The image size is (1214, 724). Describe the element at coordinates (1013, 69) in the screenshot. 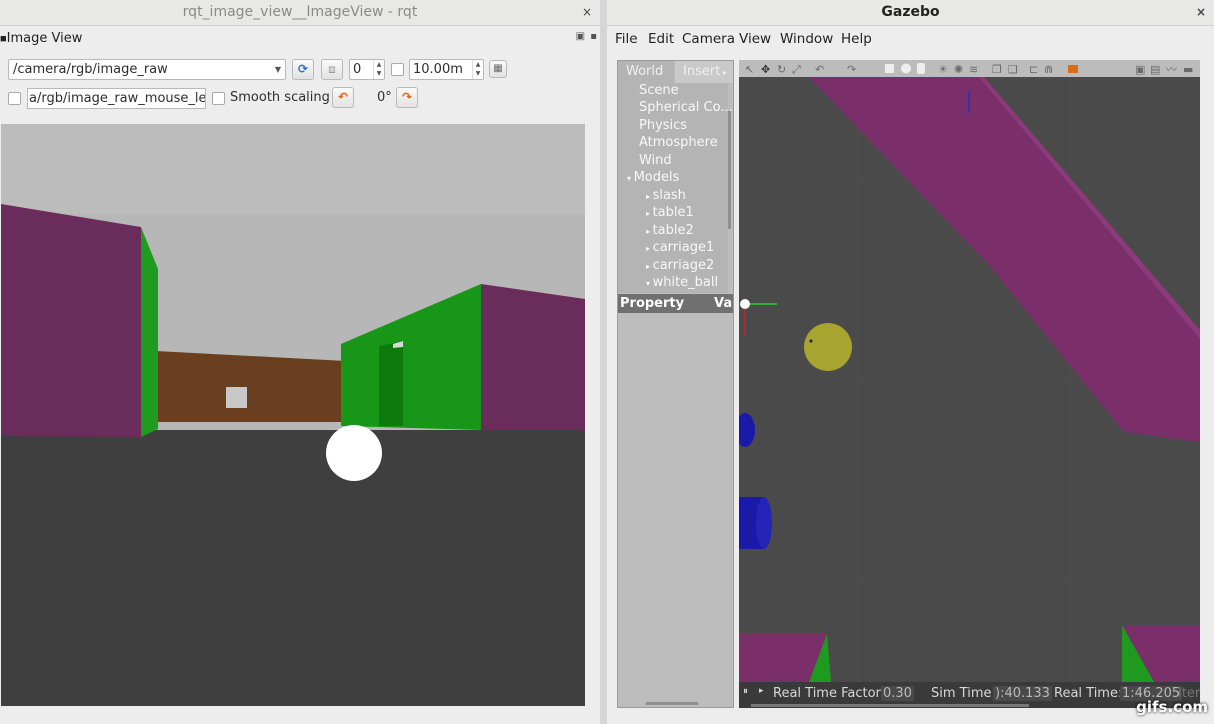

I see `paste-icon: ❏` at that location.